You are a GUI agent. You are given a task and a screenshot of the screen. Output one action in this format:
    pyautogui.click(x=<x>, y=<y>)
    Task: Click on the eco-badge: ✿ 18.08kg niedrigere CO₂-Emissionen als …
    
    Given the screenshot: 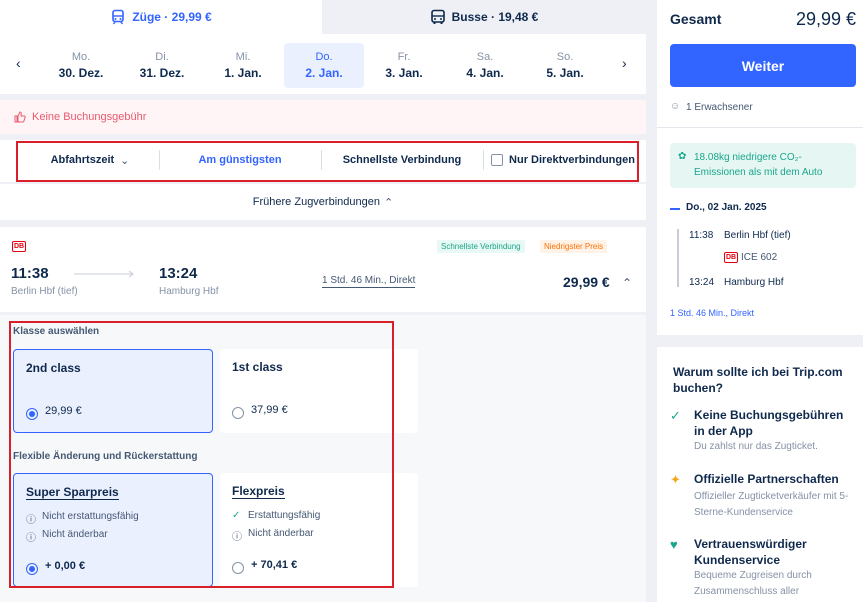 What is the action you would take?
    pyautogui.click(x=763, y=165)
    